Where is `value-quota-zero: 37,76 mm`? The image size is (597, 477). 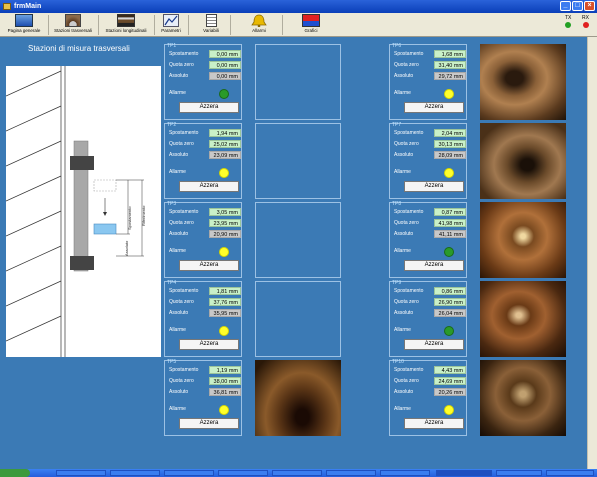 value-quota-zero: 37,76 mm is located at coordinates (225, 302).